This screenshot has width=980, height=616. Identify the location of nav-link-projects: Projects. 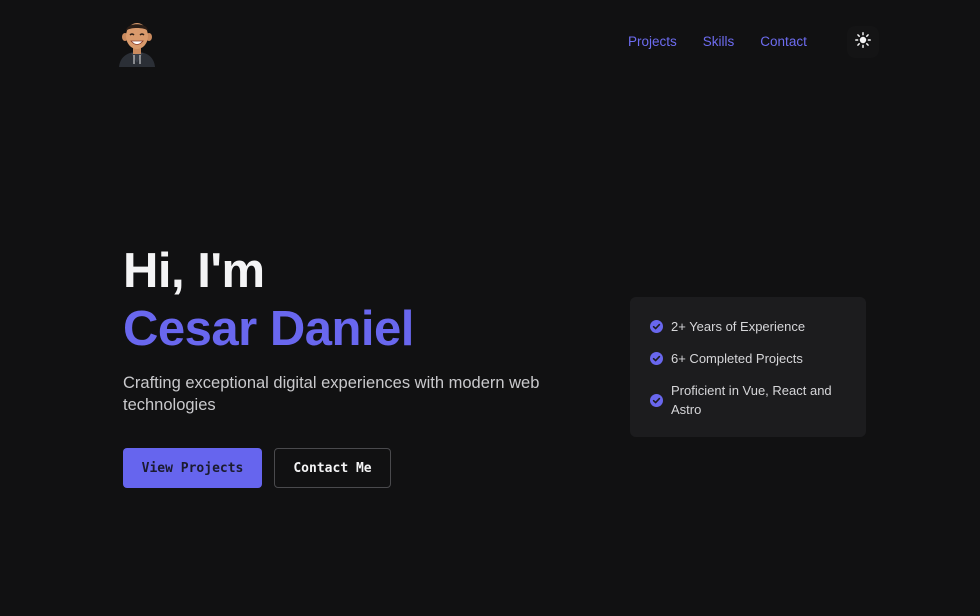
(652, 41).